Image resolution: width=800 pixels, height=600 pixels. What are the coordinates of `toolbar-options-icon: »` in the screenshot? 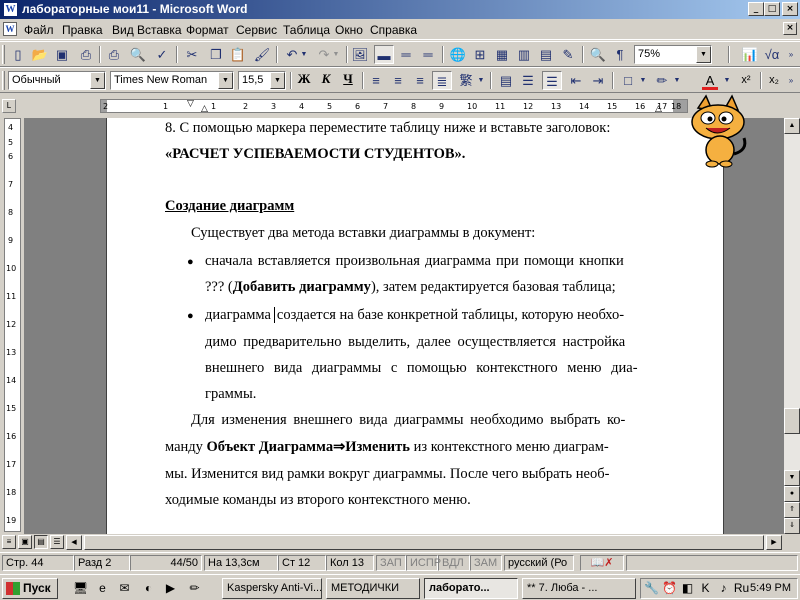 It's located at (791, 80).